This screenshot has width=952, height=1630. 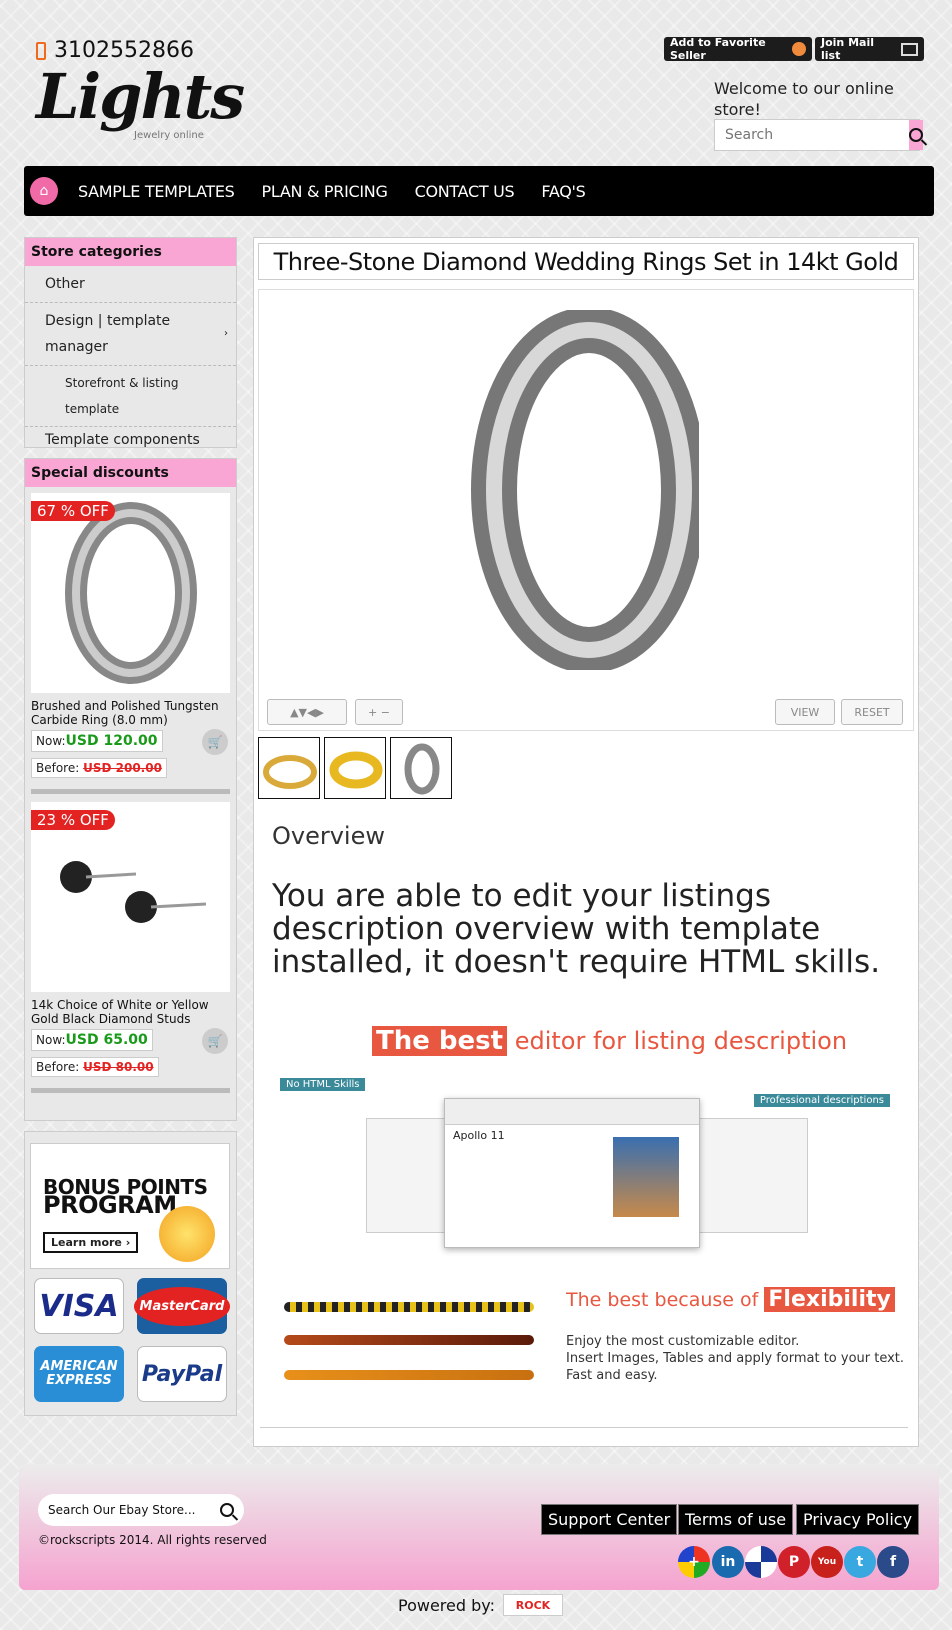 I want to click on price-now: Now:USD 65.00, so click(x=92, y=1040).